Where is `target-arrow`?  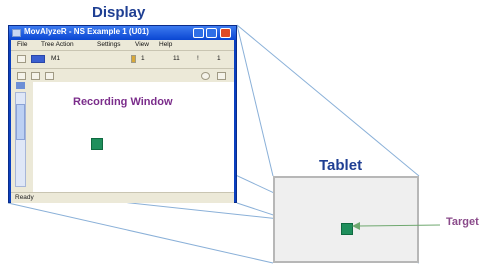 target-arrow is located at coordinates (396, 226).